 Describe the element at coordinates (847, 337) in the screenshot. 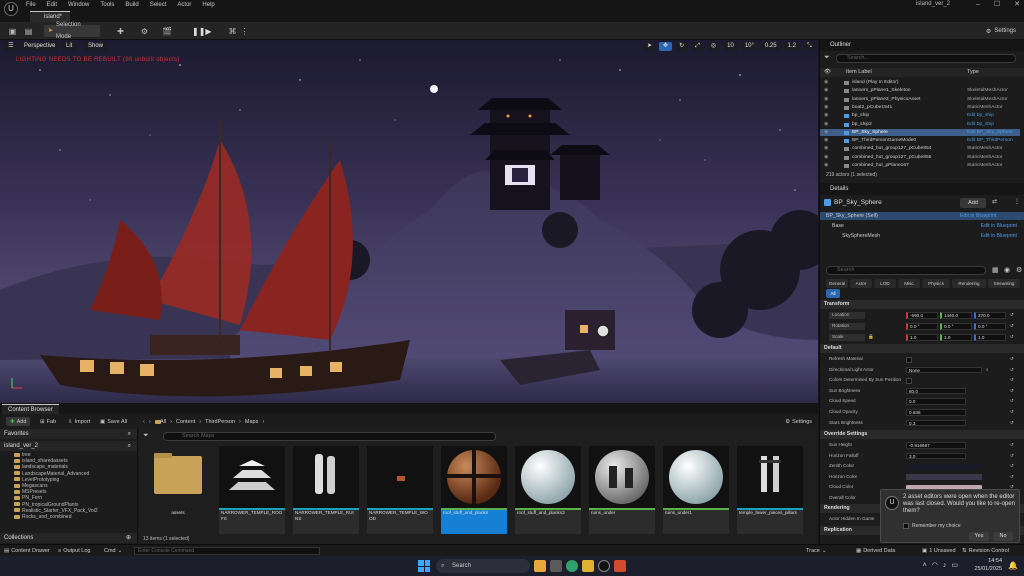

I see `scale-label: Scale` at that location.